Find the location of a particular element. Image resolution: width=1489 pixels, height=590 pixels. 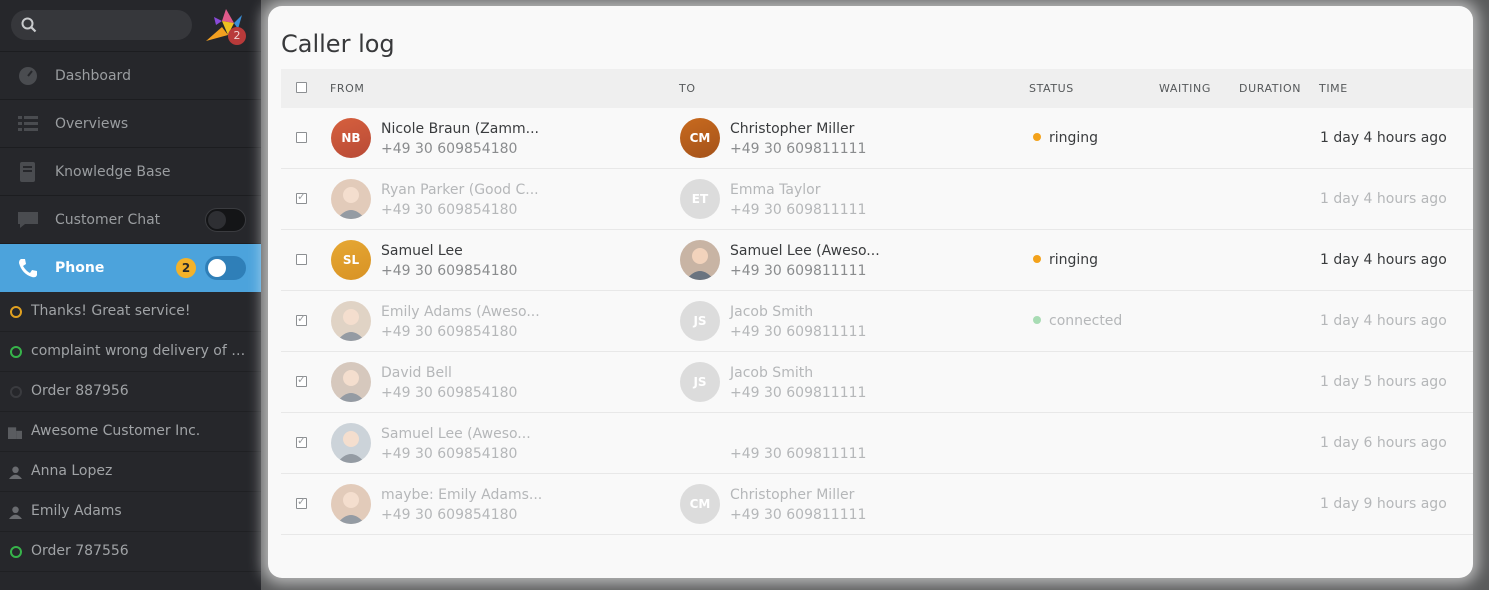

search-input is located at coordinates (101, 25).